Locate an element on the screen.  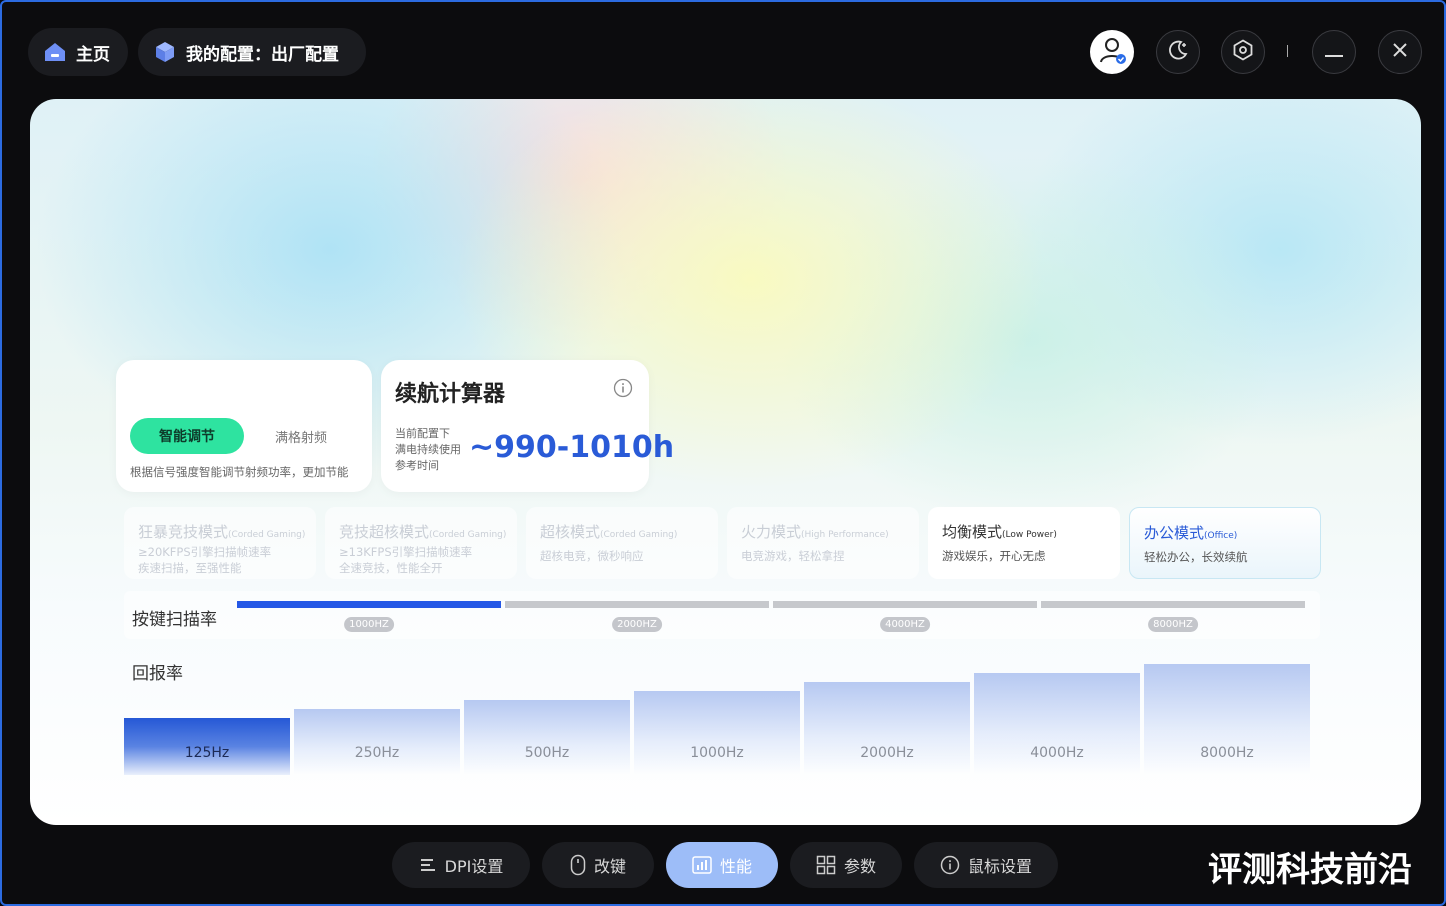
dpi-icon is located at coordinates (428, 865).